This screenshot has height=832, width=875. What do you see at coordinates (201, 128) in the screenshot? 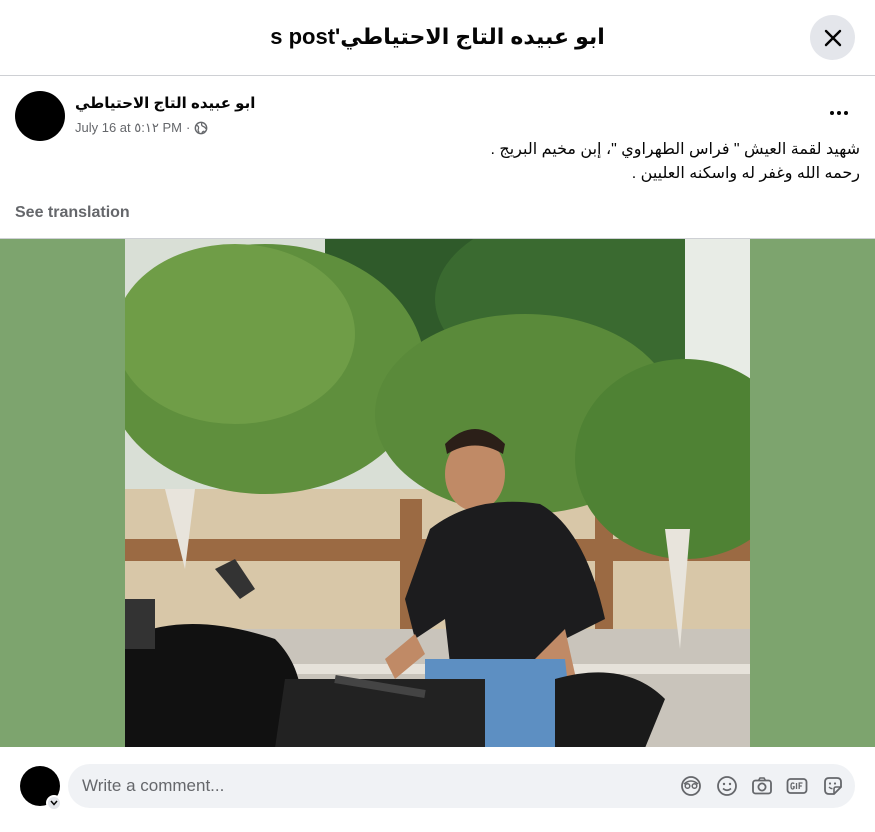
I see `globe-icon` at bounding box center [201, 128].